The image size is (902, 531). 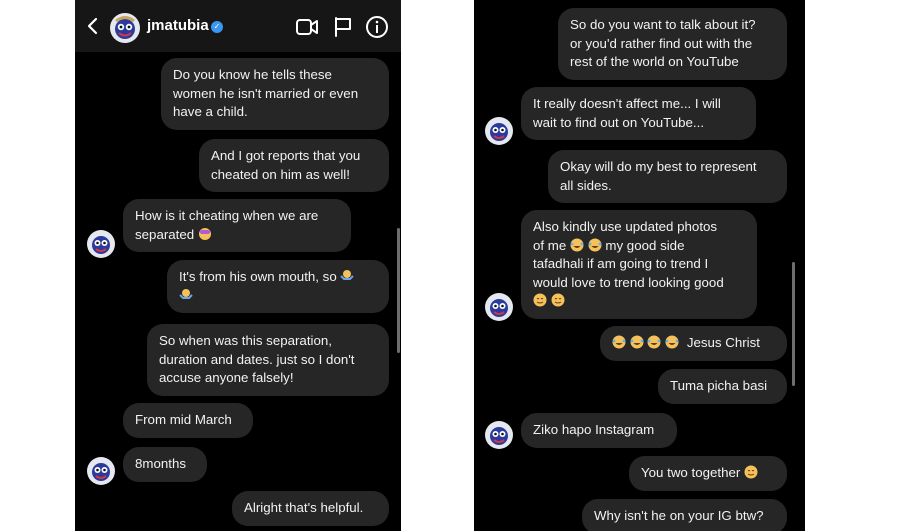 What do you see at coordinates (226, 377) in the screenshot?
I see `message-line: accuse anyone falsely!` at bounding box center [226, 377].